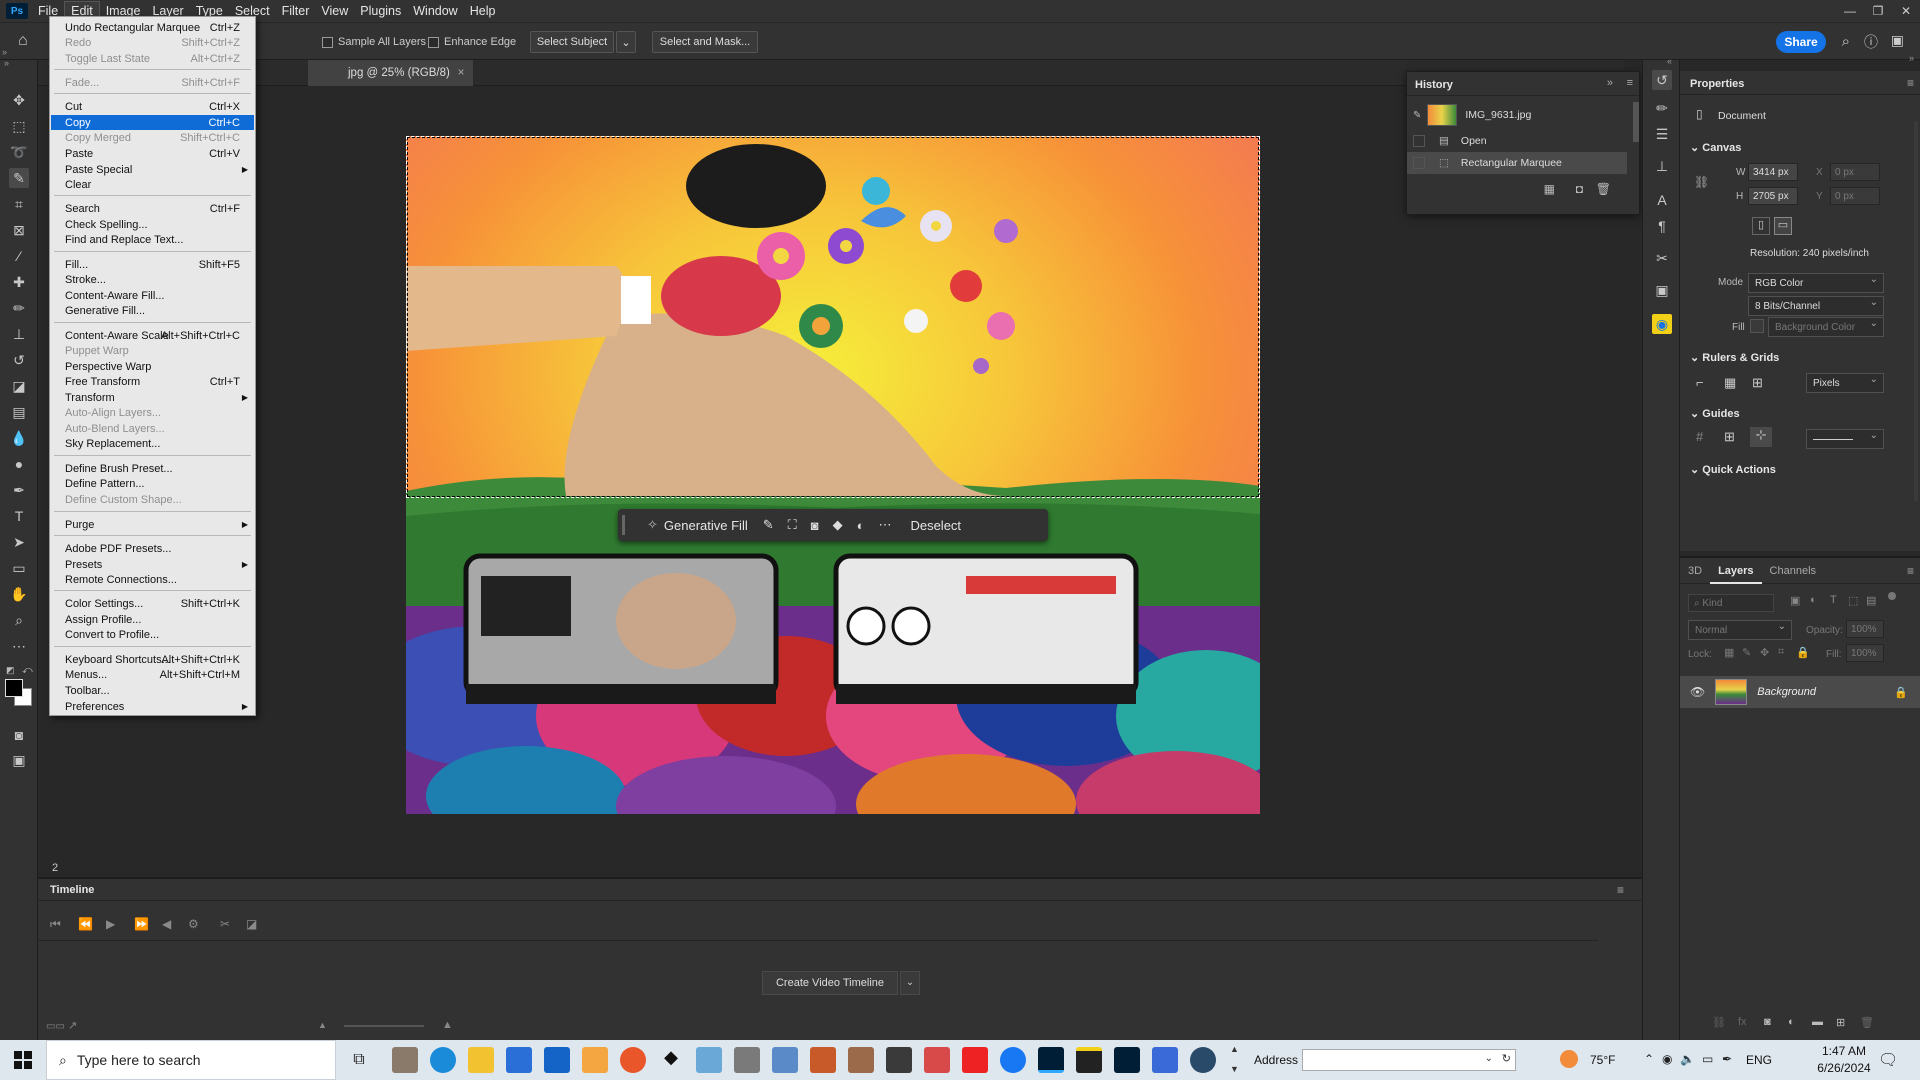 The height and width of the screenshot is (1080, 1920). What do you see at coordinates (435, 11) in the screenshot?
I see `menu-window: Window` at bounding box center [435, 11].